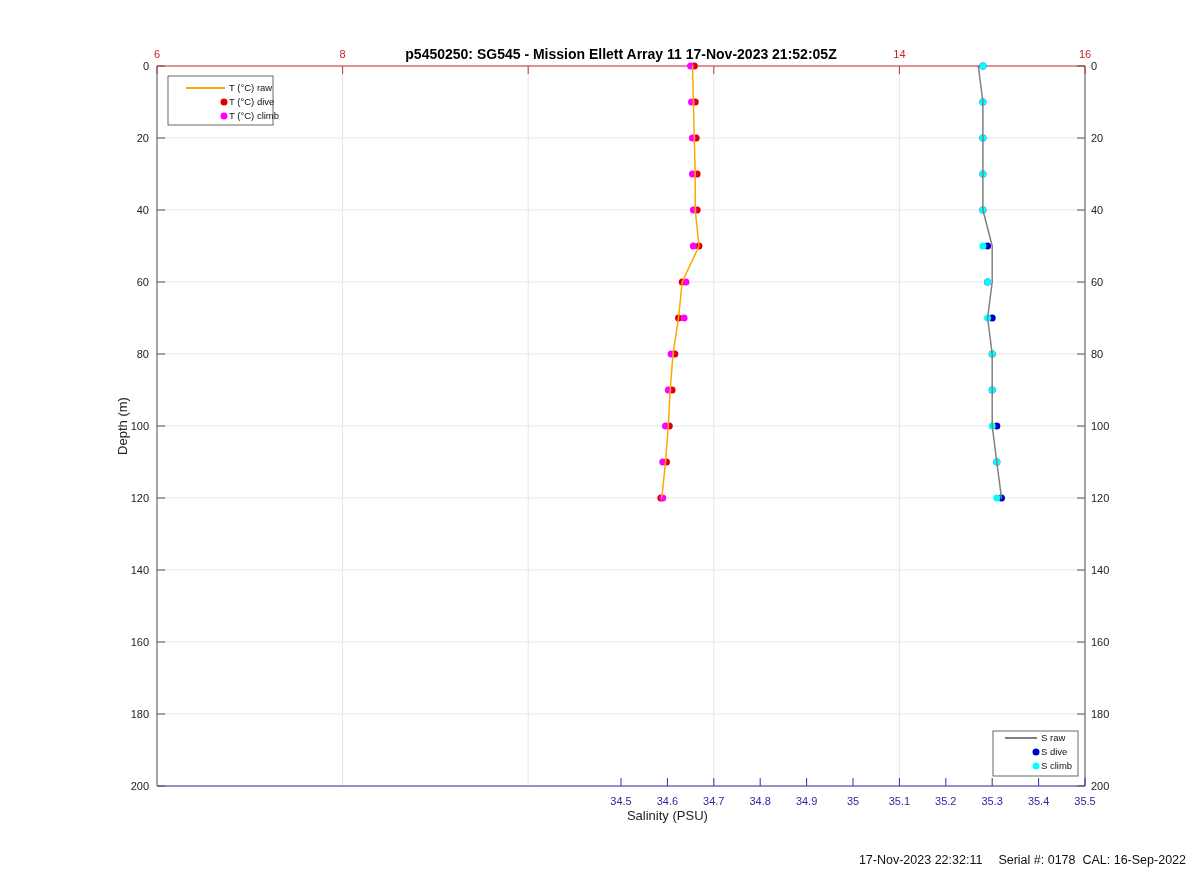 The width and height of the screenshot is (1200, 885). I want to click on axis-tick-label: 16, so click(1085, 54).